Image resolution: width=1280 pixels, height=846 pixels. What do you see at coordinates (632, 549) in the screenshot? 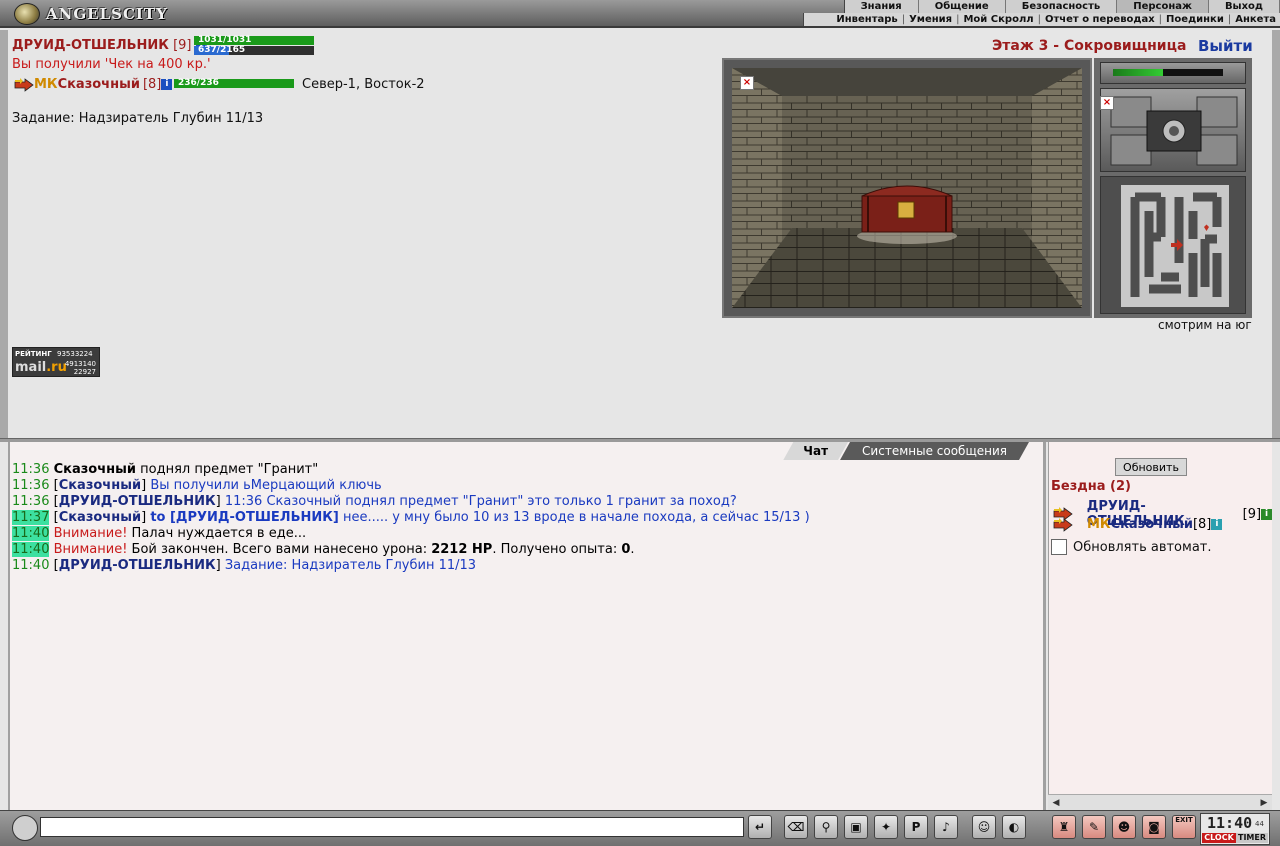
I see `message-text: .` at bounding box center [632, 549].